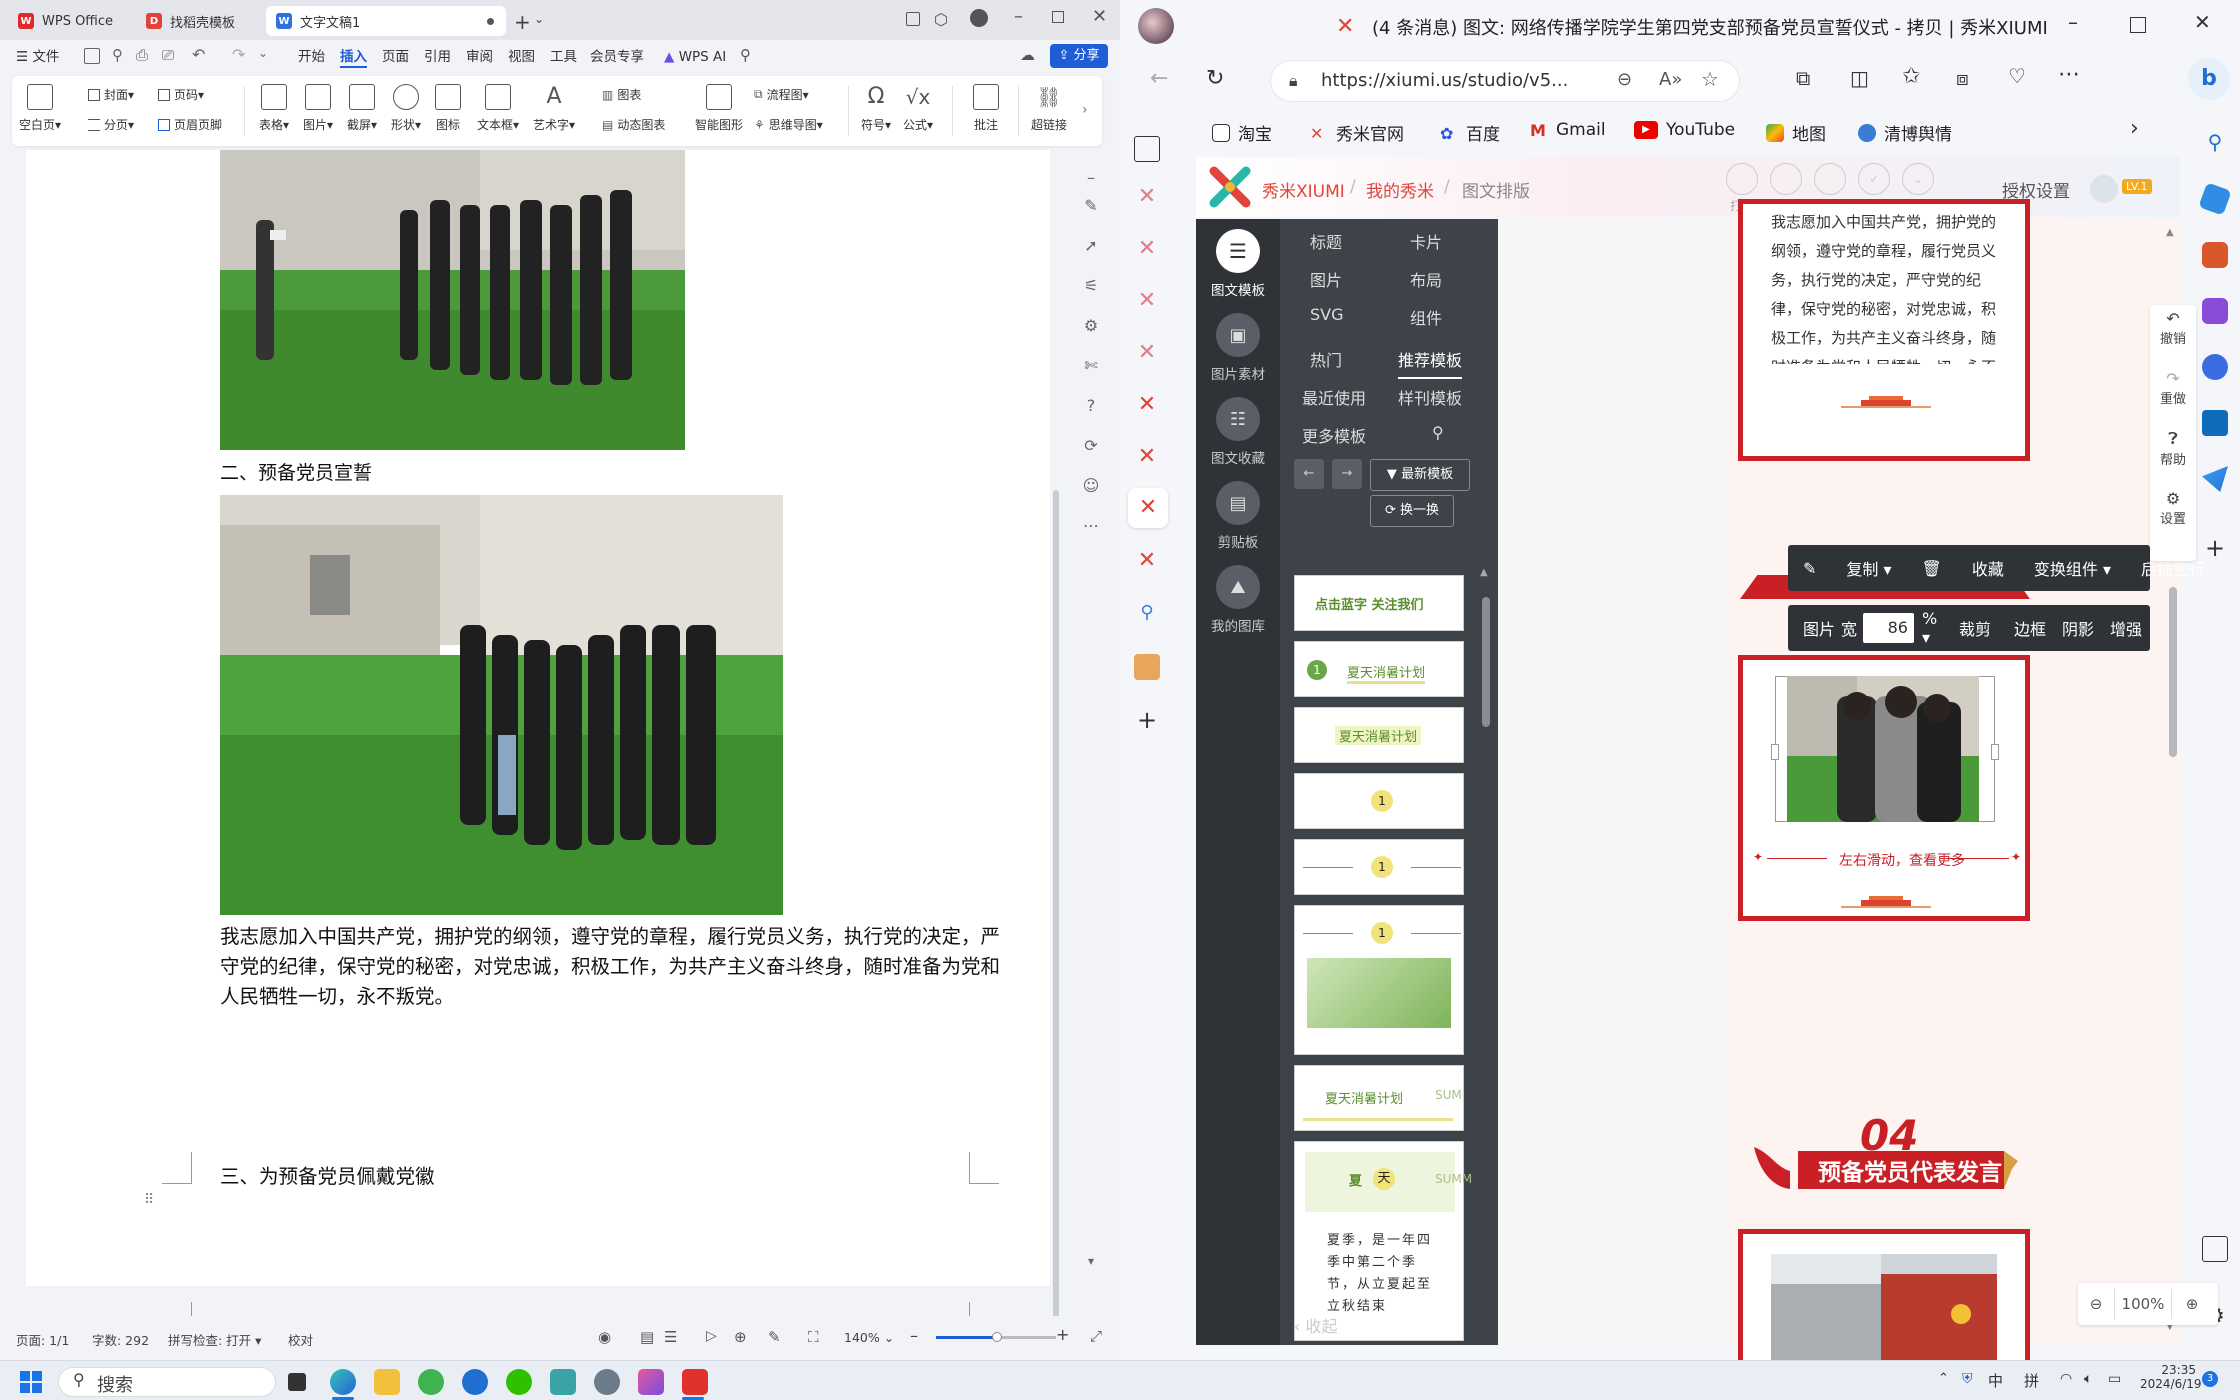 The height and width of the screenshot is (1400, 2240). I want to click on template-thumb: 夏天消暑计划, so click(1379, 735).